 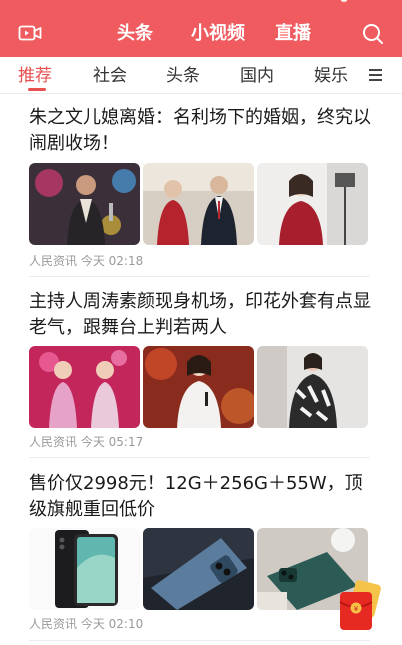 What do you see at coordinates (201, 315) in the screenshot?
I see `news-title: 主持人周涛素颜现身机场，印花外套有点显老气，跟舞台上判若两人` at bounding box center [201, 315].